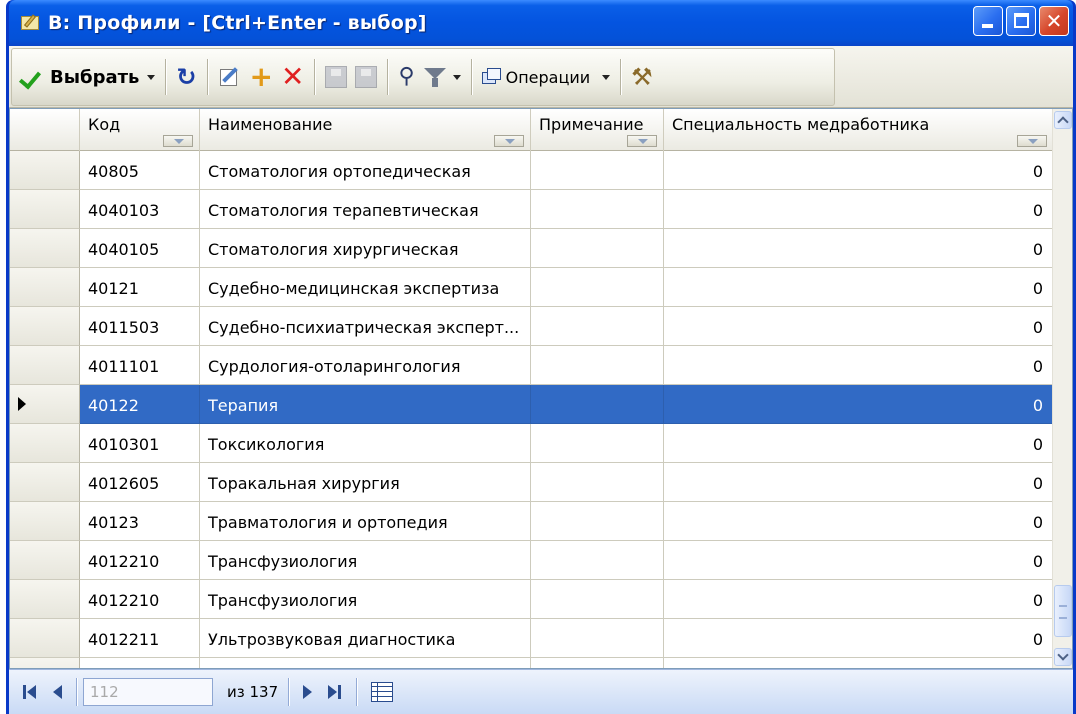 This screenshot has height=714, width=1076. I want to click on cell-code: 4011503, so click(140, 326).